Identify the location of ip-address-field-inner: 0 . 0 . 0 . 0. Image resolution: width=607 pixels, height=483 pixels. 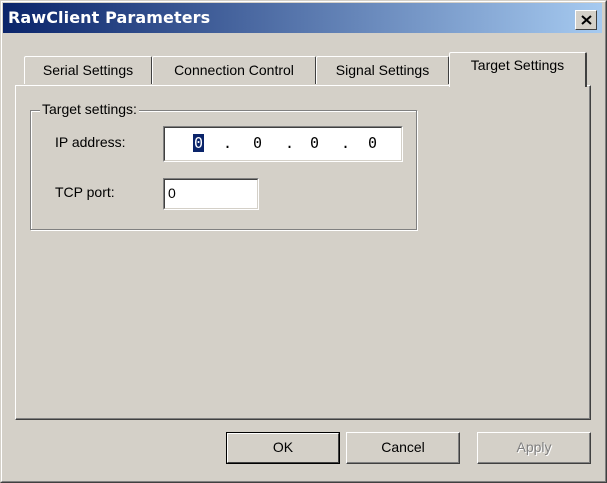
(283, 144).